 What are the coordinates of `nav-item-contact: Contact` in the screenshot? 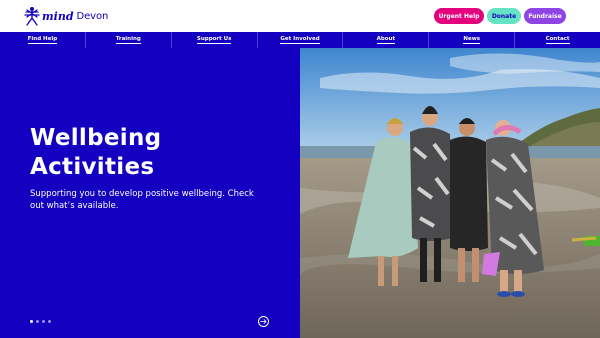 It's located at (557, 40).